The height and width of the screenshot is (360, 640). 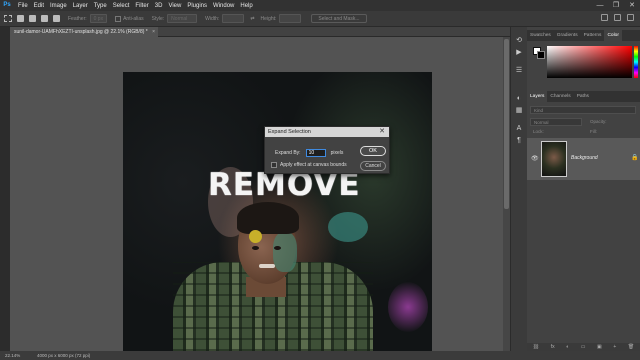 I want to click on apply-canvas-bounds-checkbox, so click(x=274, y=165).